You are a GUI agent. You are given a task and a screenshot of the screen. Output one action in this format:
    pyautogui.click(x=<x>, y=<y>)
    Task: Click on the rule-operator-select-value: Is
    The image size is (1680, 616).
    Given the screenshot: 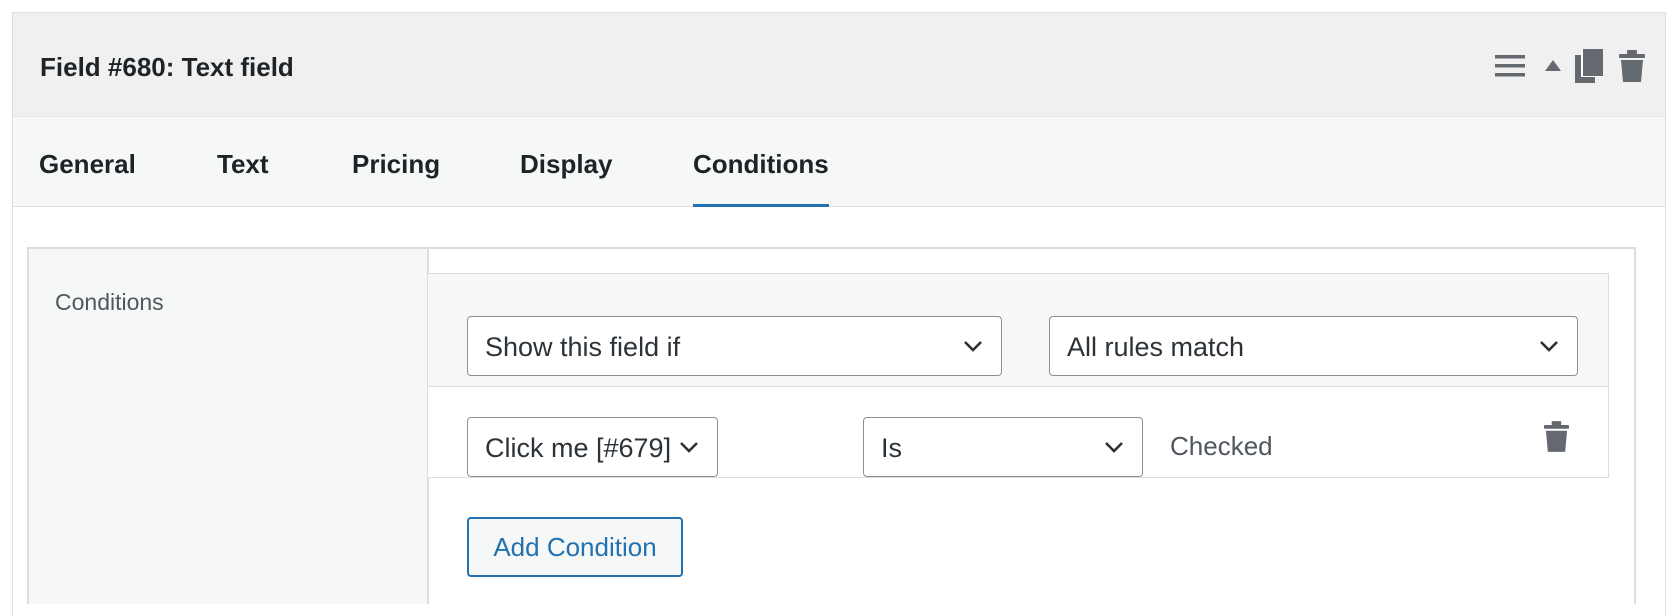 What is the action you would take?
    pyautogui.click(x=892, y=448)
    